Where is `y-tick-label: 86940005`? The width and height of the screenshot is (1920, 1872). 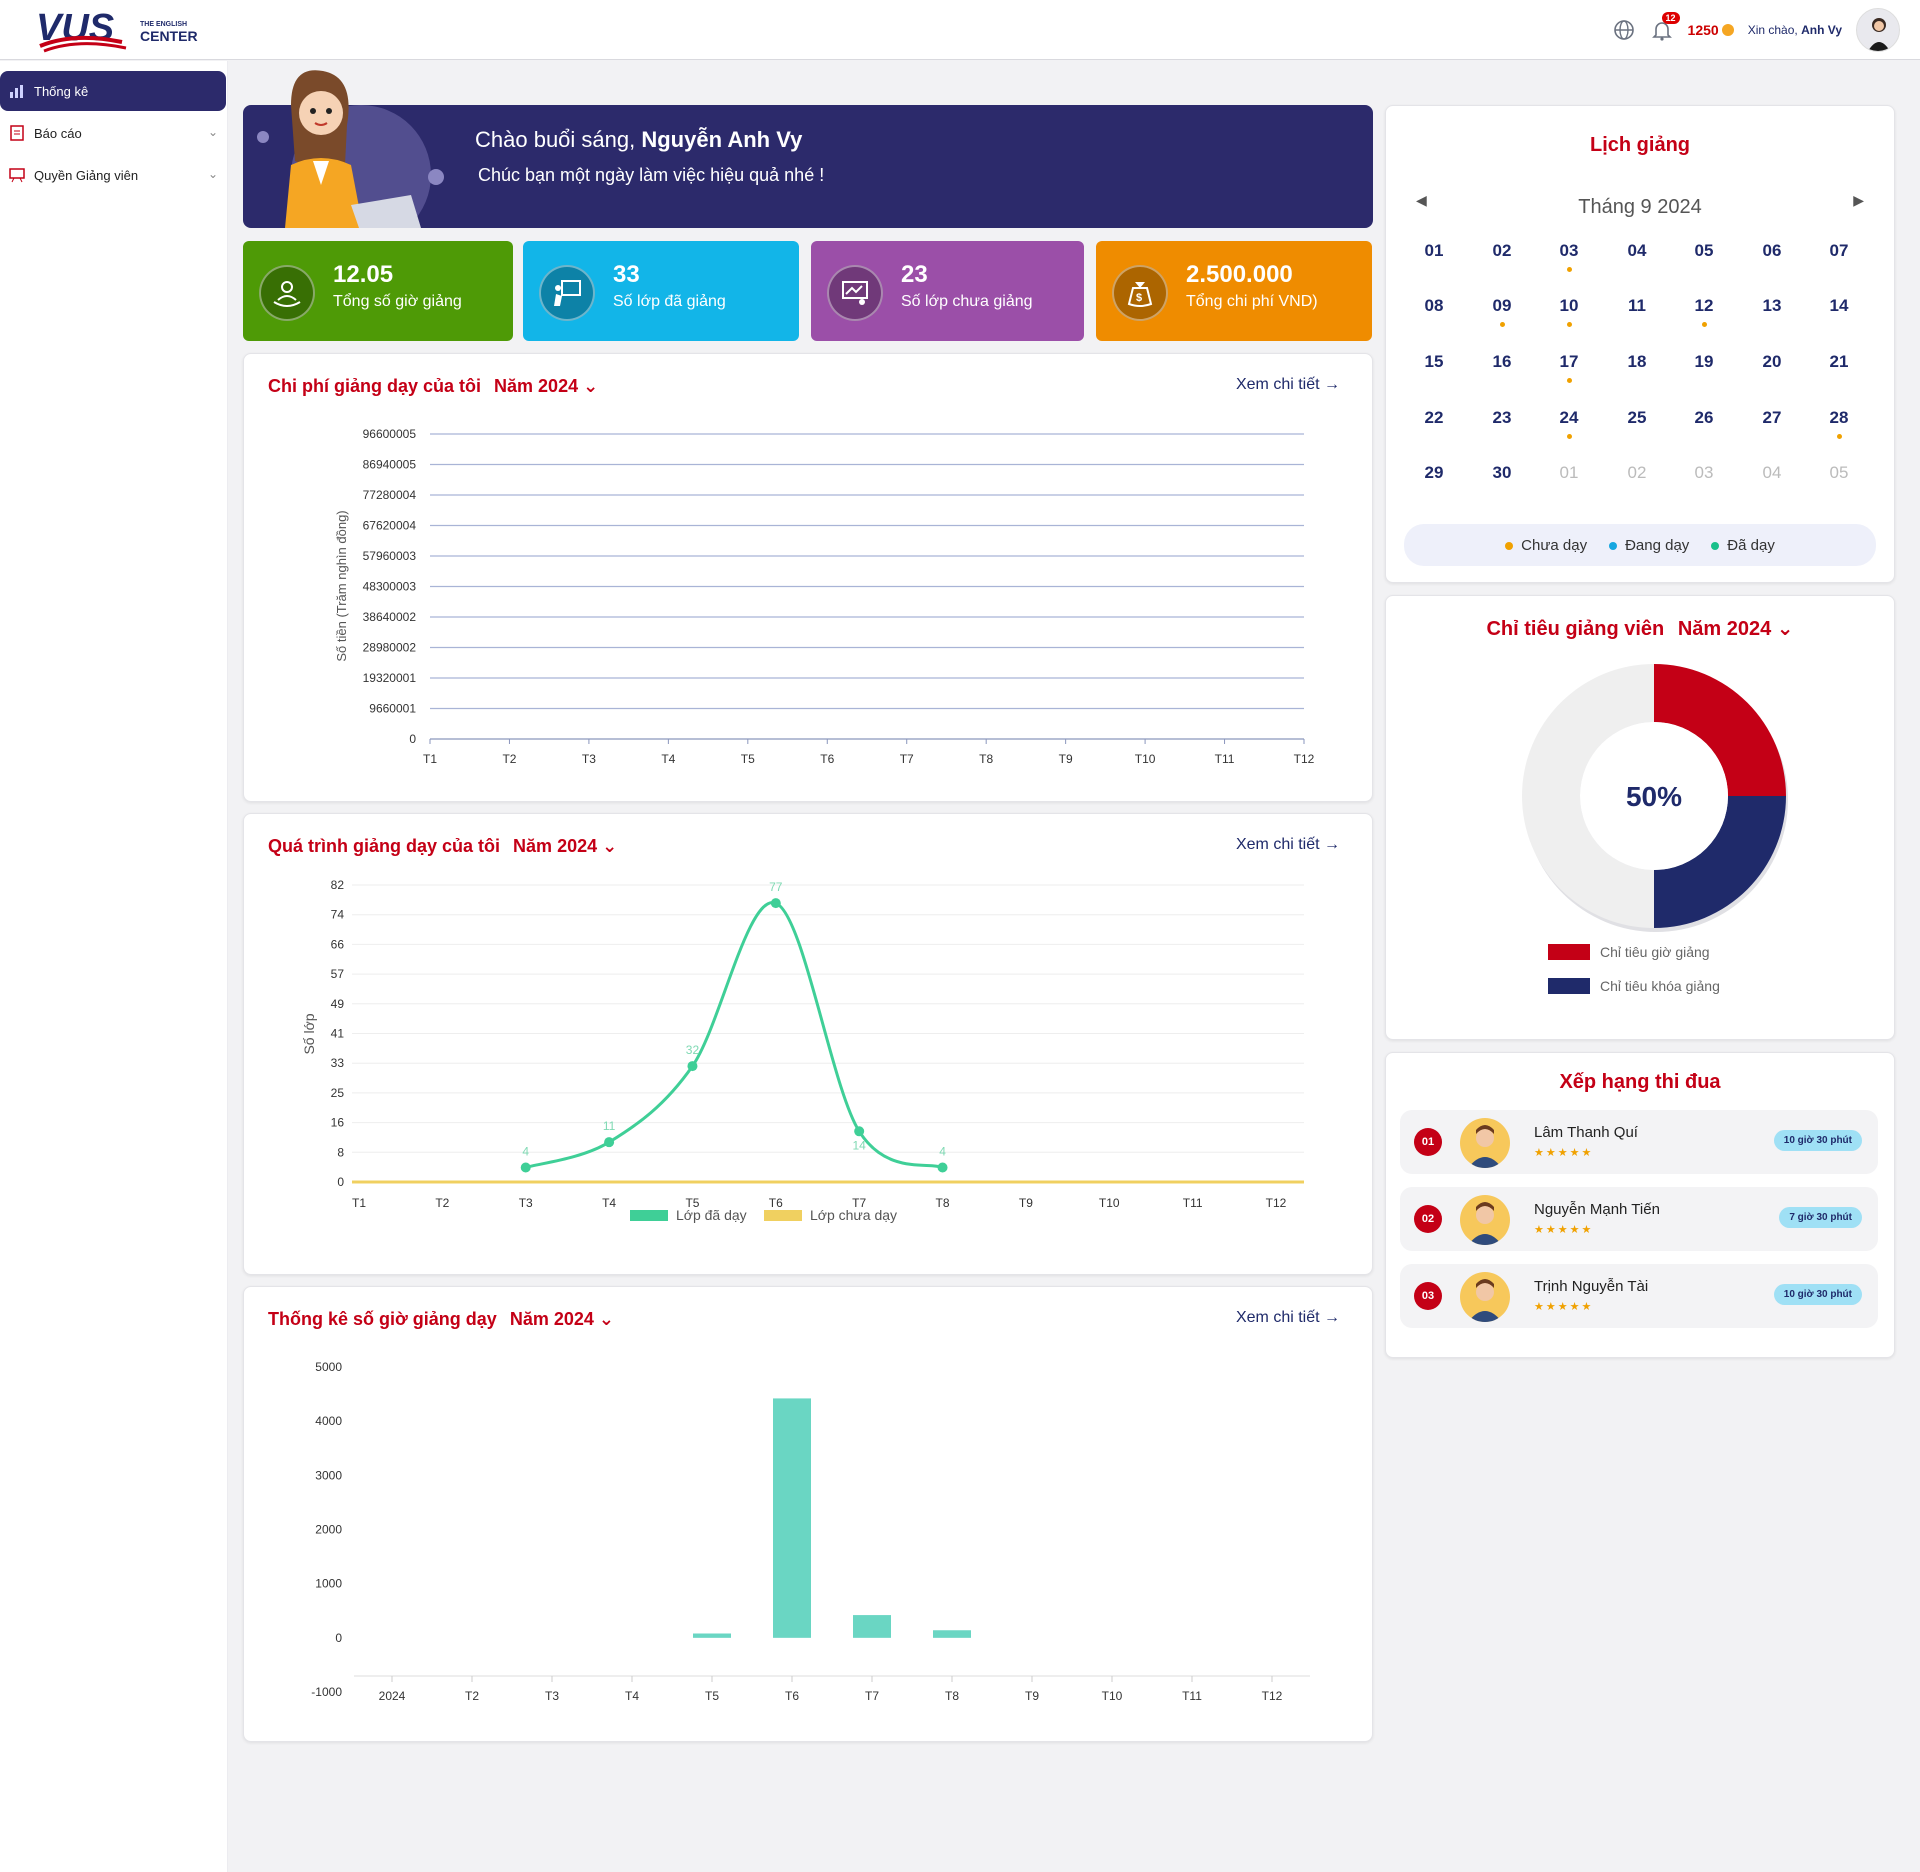
y-tick-label: 86940005 is located at coordinates (390, 465).